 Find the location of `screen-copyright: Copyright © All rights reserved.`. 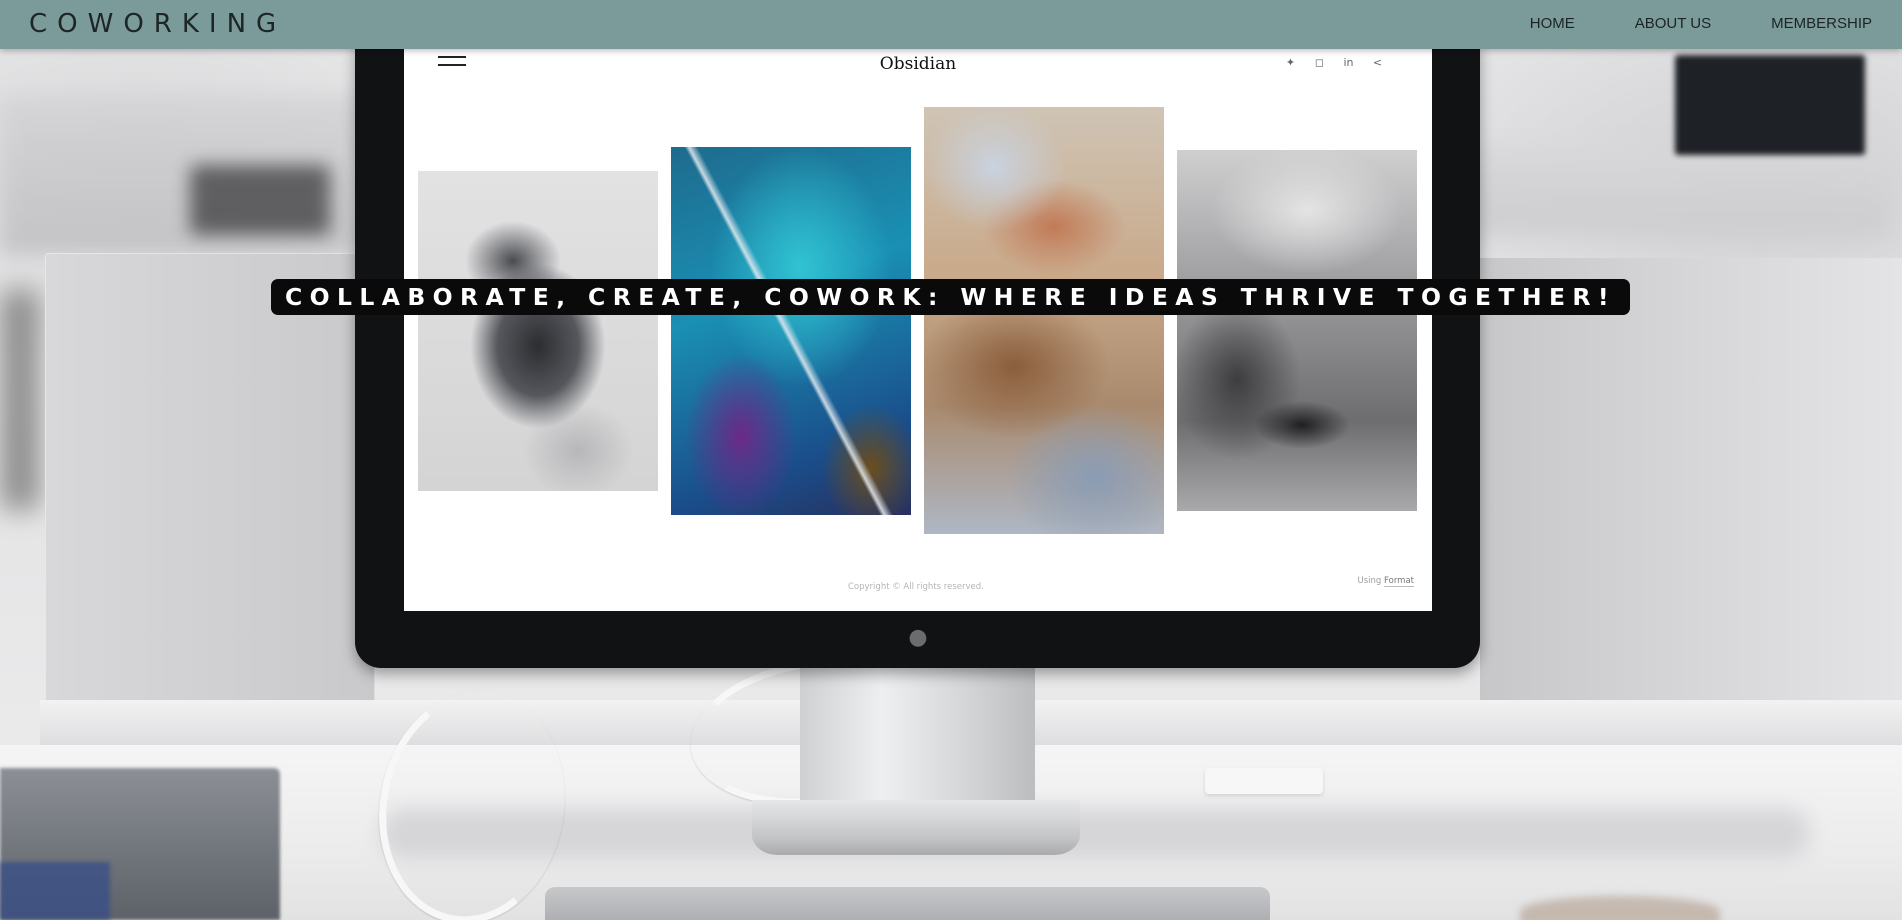

screen-copyright: Copyright © All rights reserved. is located at coordinates (916, 587).